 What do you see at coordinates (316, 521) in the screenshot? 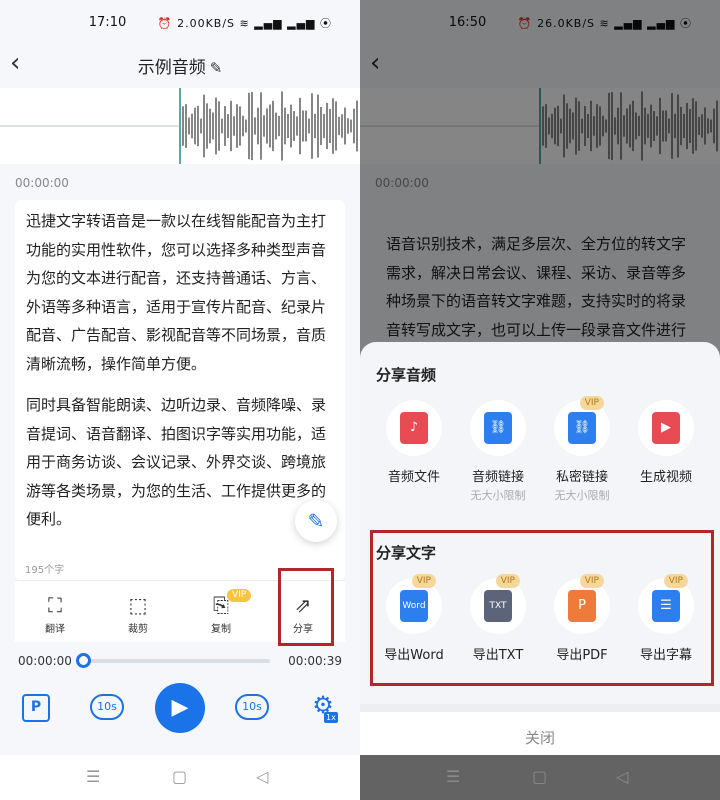
I see `edit-pen-button: ✎` at bounding box center [316, 521].